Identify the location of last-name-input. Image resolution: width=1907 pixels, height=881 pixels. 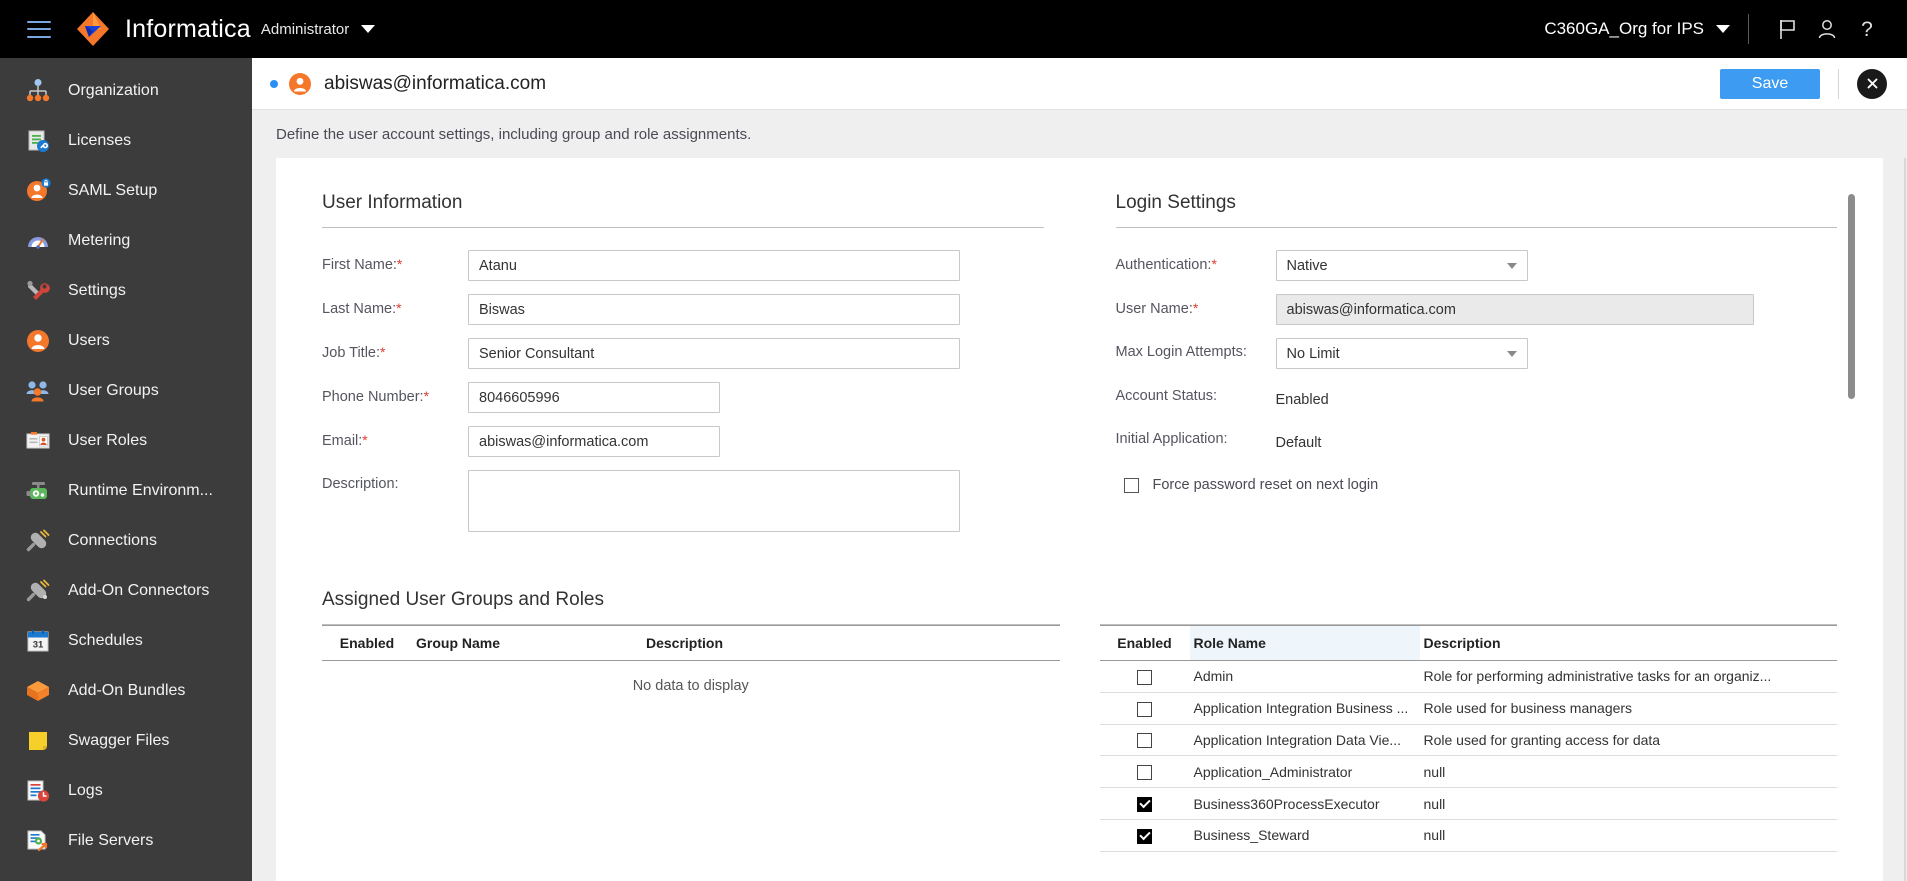
(714, 309).